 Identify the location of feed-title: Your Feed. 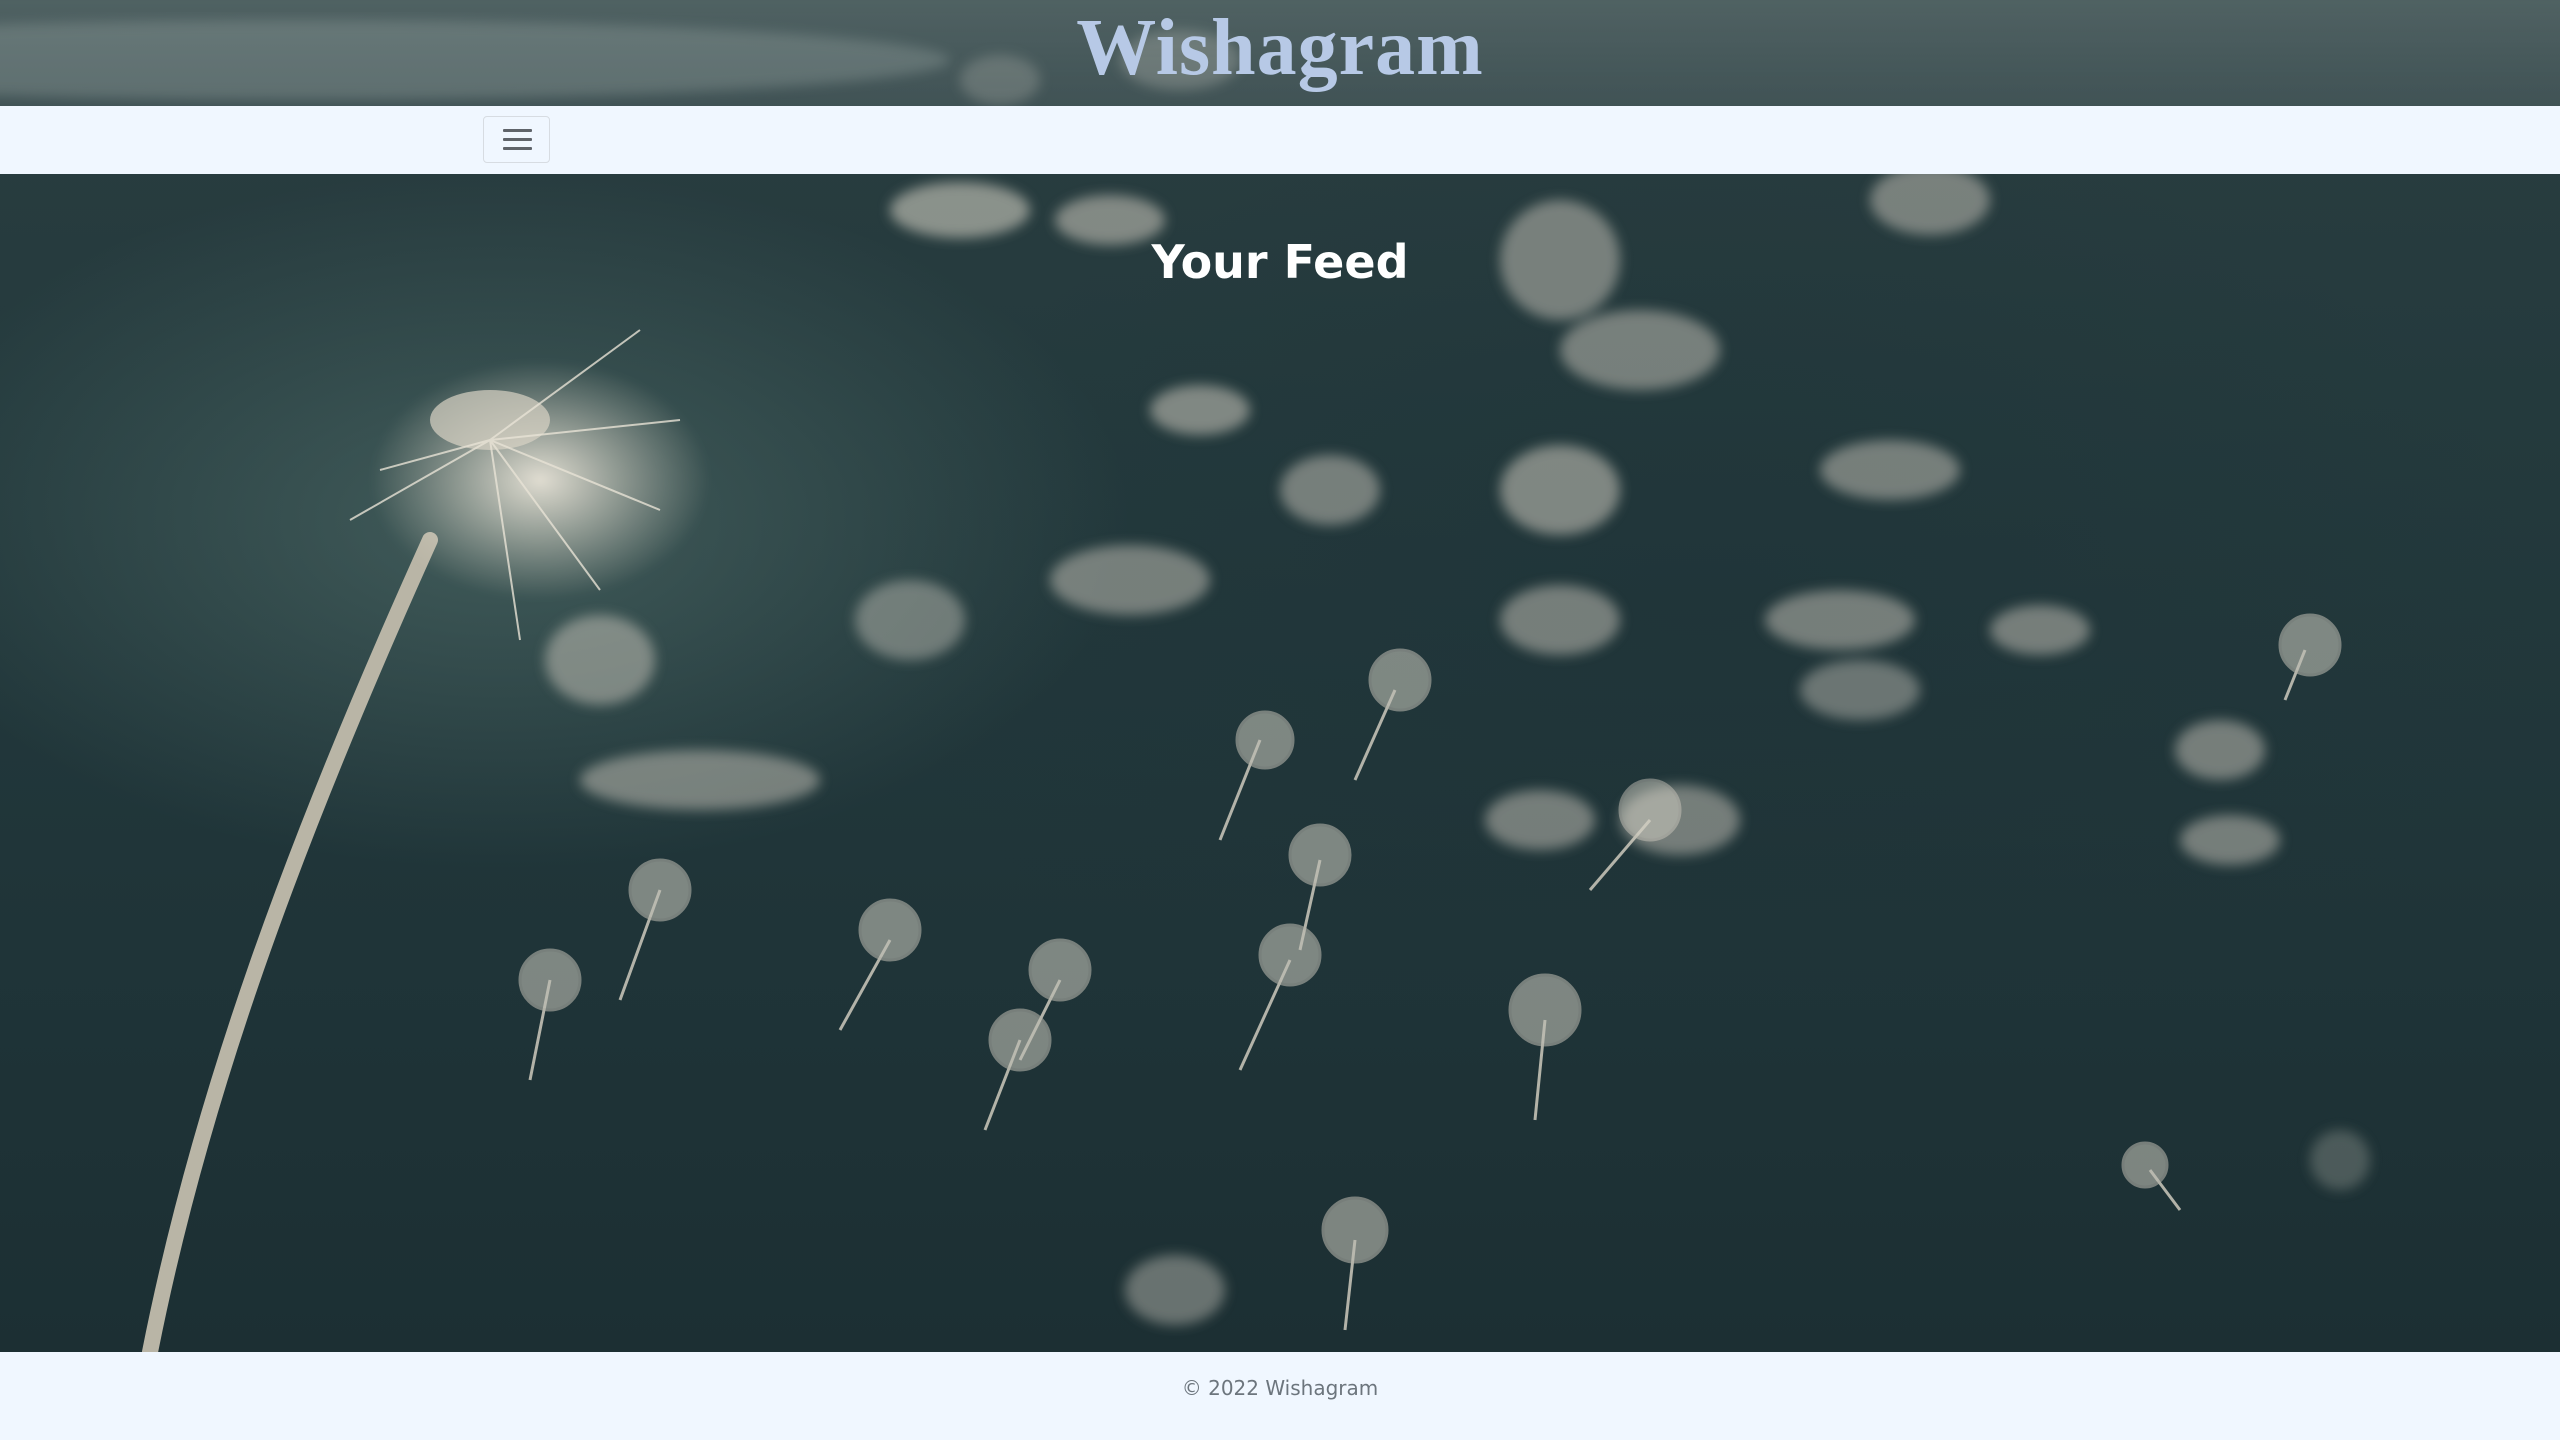
(1280, 261).